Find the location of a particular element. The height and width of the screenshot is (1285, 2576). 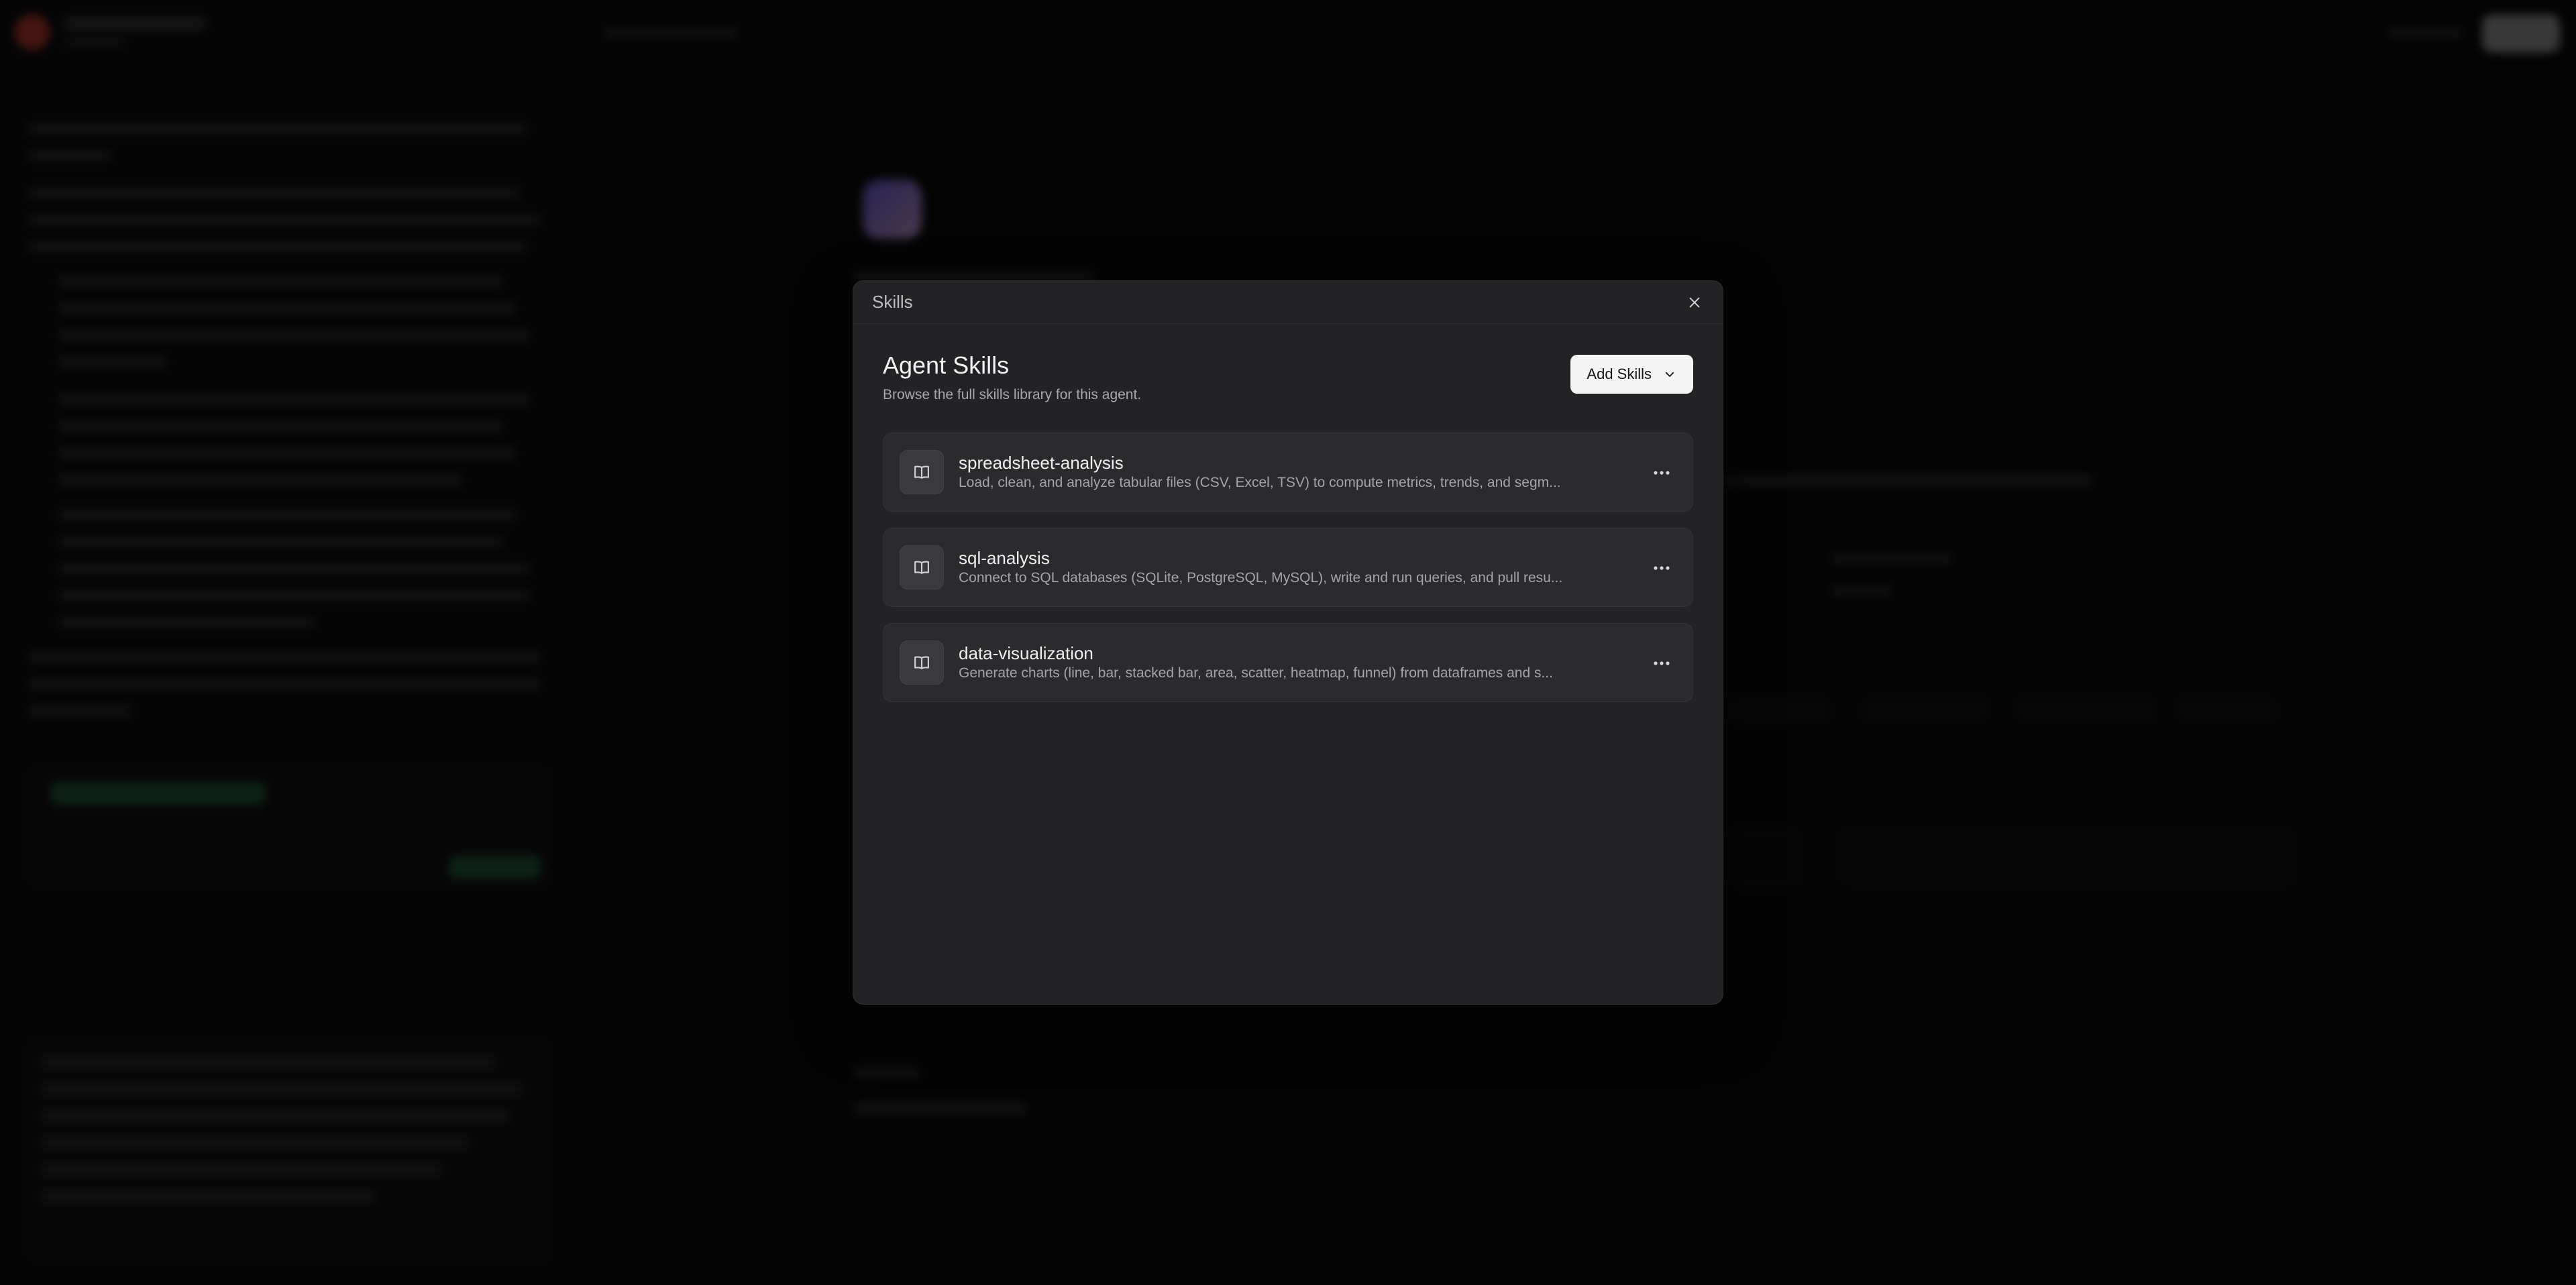

dialog-title: Skills is located at coordinates (892, 302).